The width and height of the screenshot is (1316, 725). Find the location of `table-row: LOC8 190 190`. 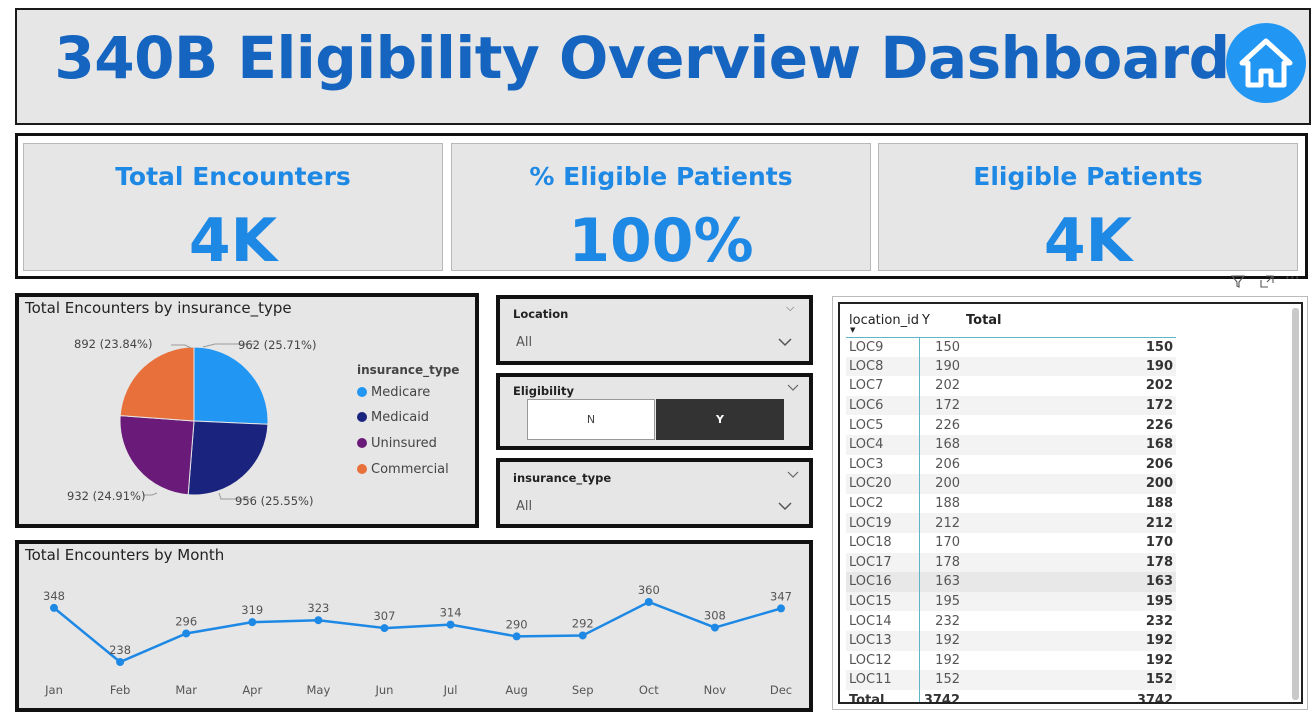

table-row: LOC8 190 190 is located at coordinates (1011, 366).